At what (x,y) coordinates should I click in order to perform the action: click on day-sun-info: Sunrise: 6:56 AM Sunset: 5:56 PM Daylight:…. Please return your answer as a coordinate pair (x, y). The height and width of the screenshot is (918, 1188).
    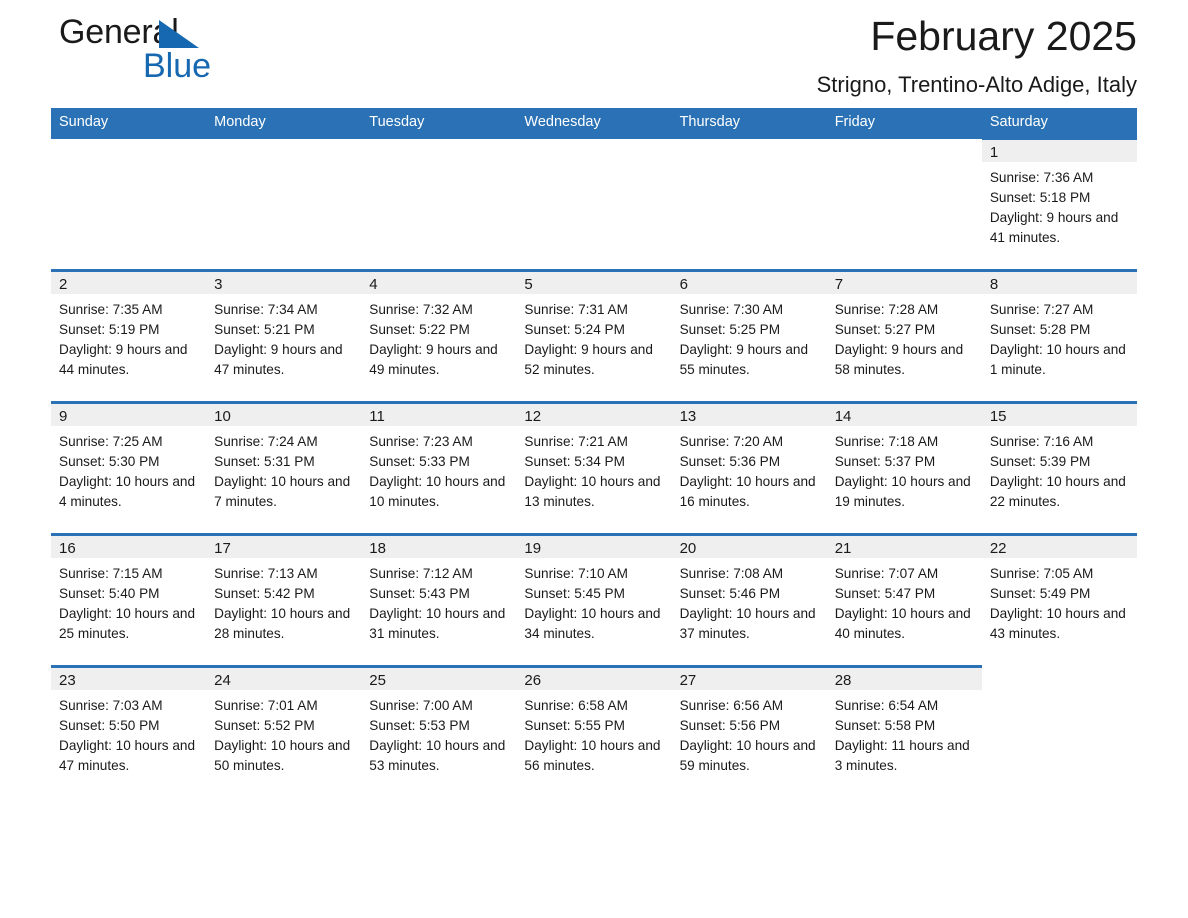
    Looking at the image, I should click on (749, 733).